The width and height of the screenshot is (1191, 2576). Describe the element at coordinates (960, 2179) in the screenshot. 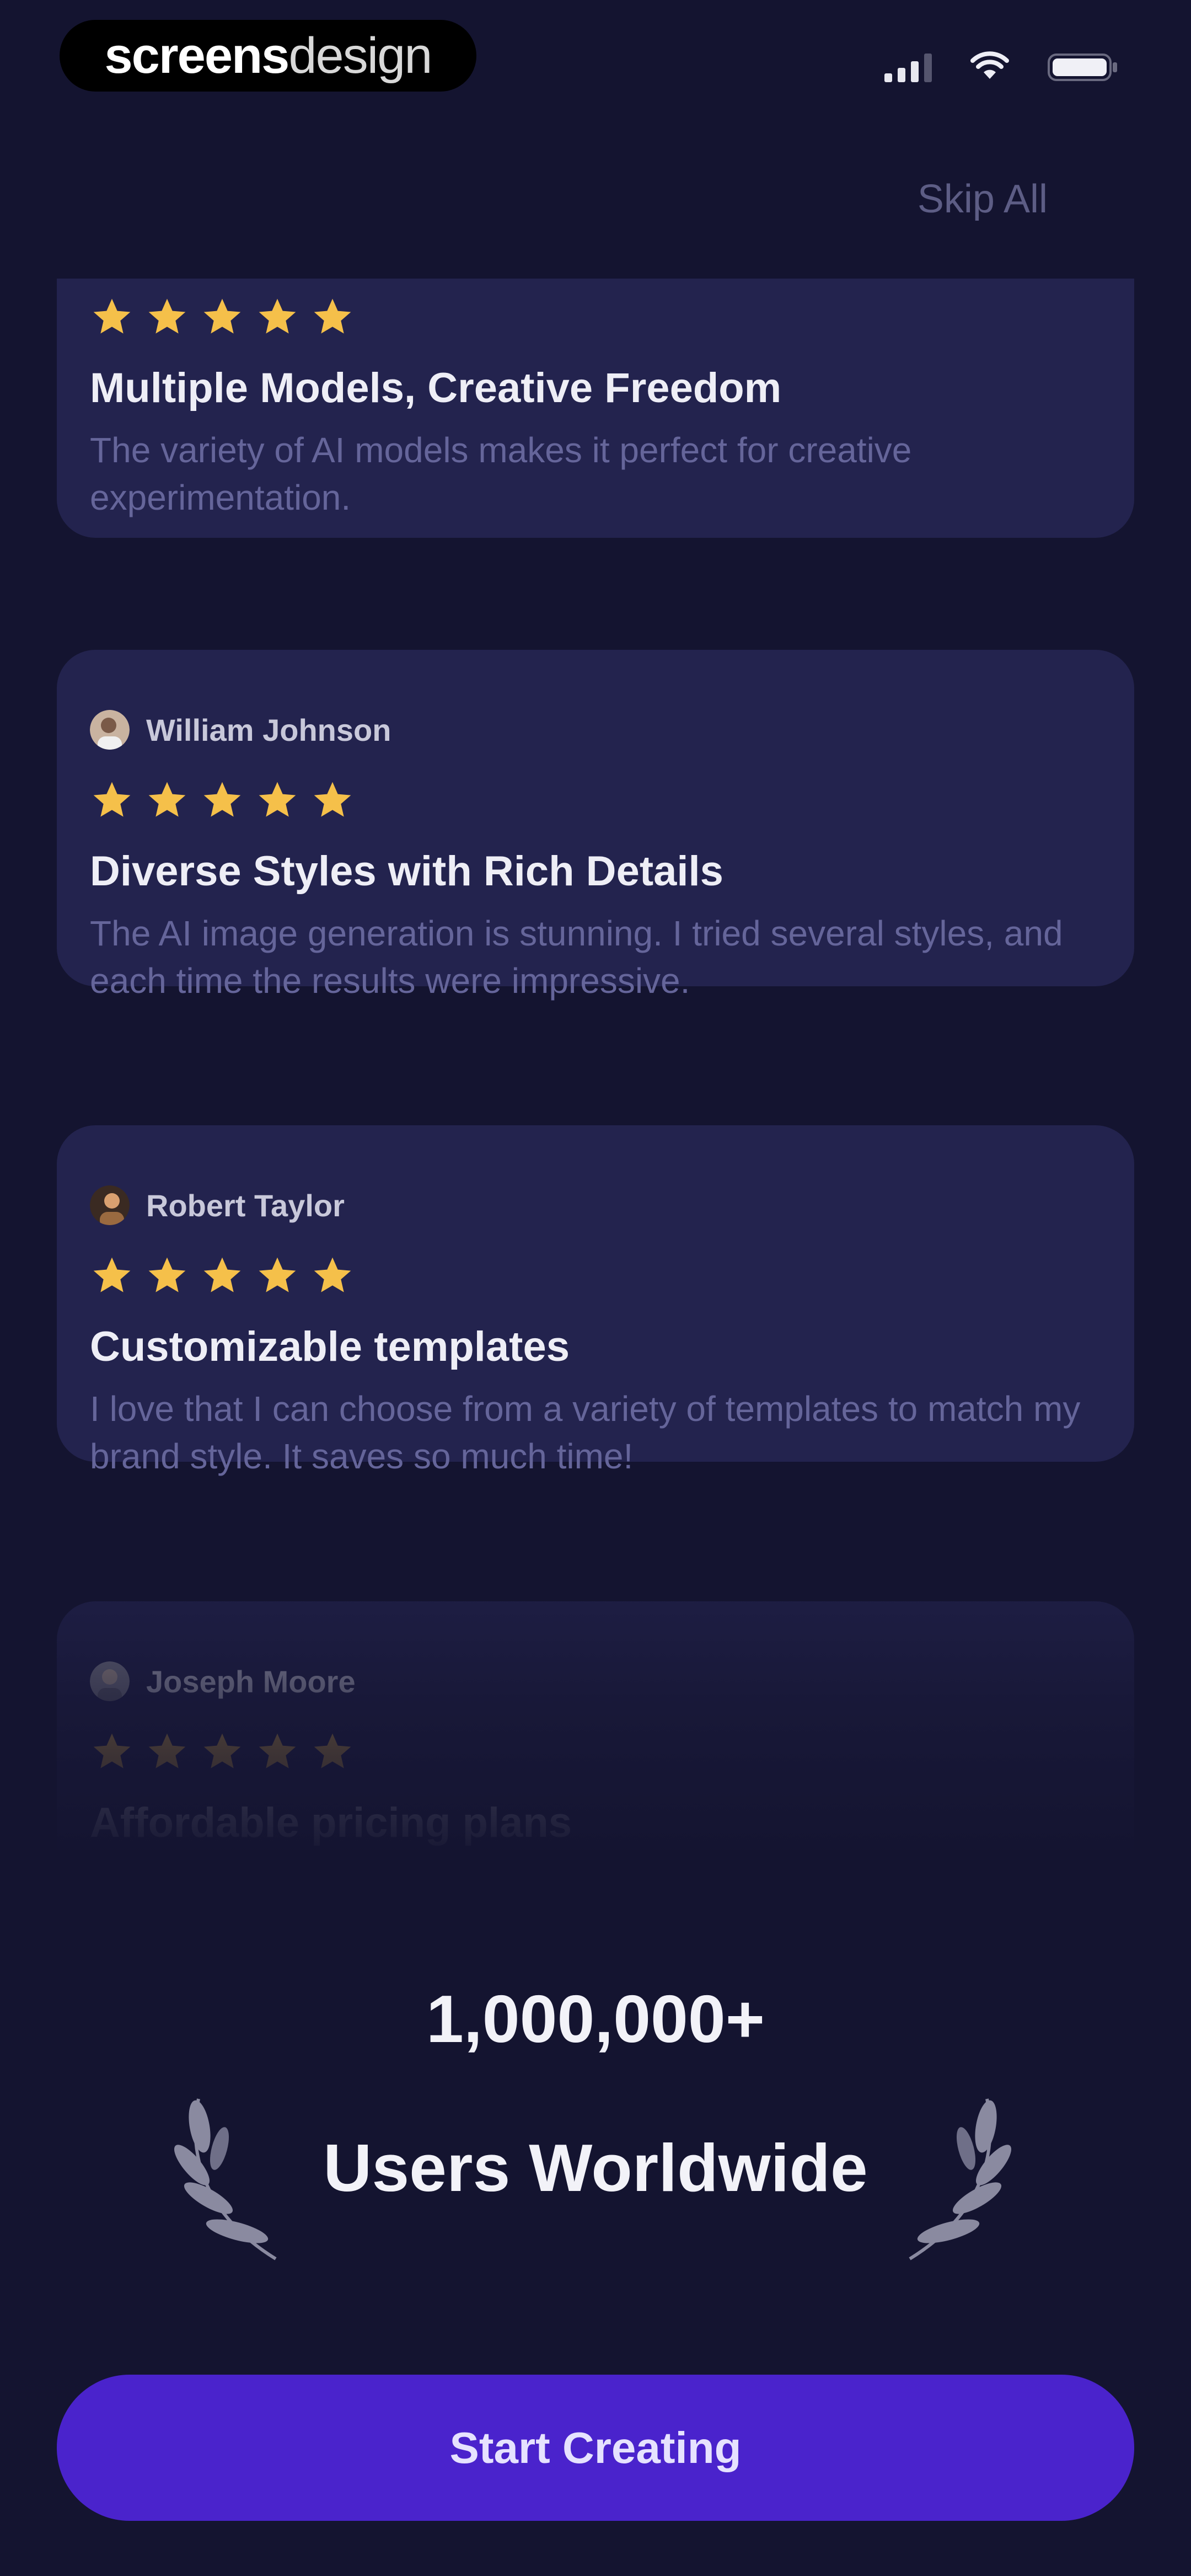

I see `laurel-right-icon` at that location.